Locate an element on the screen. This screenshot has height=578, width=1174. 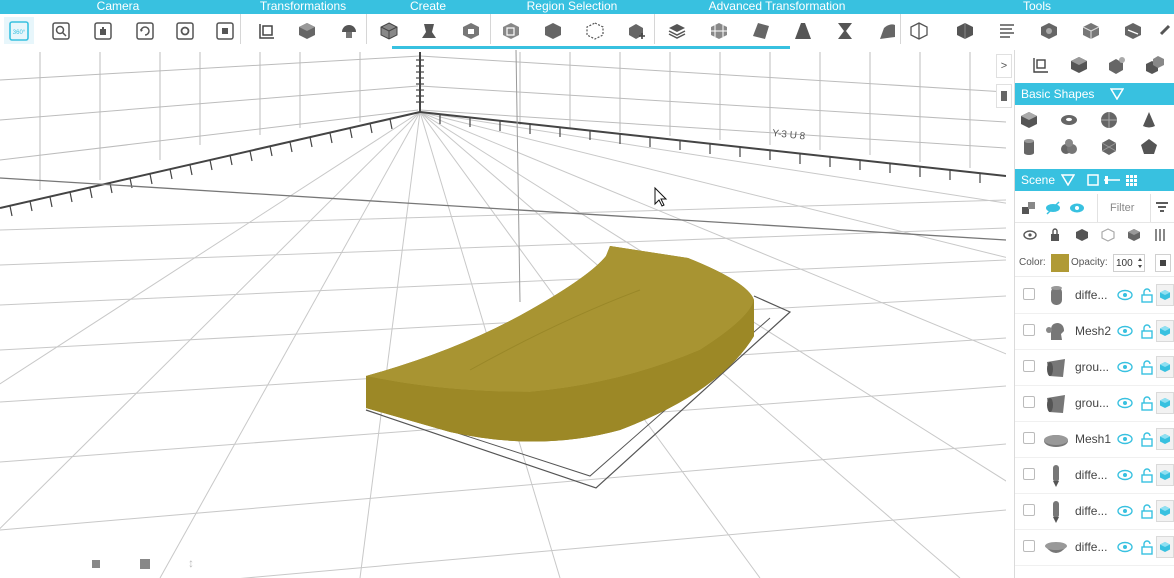
shape-geosphere-button is located at coordinates (1109, 147).